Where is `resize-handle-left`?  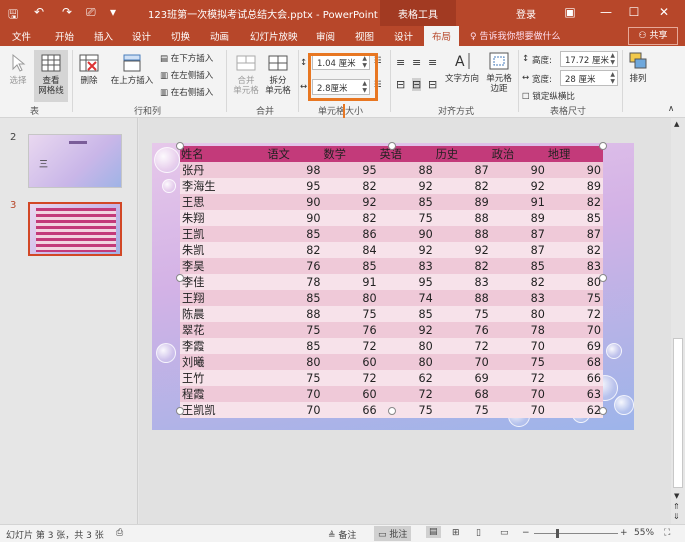 resize-handle-left is located at coordinates (180, 278).